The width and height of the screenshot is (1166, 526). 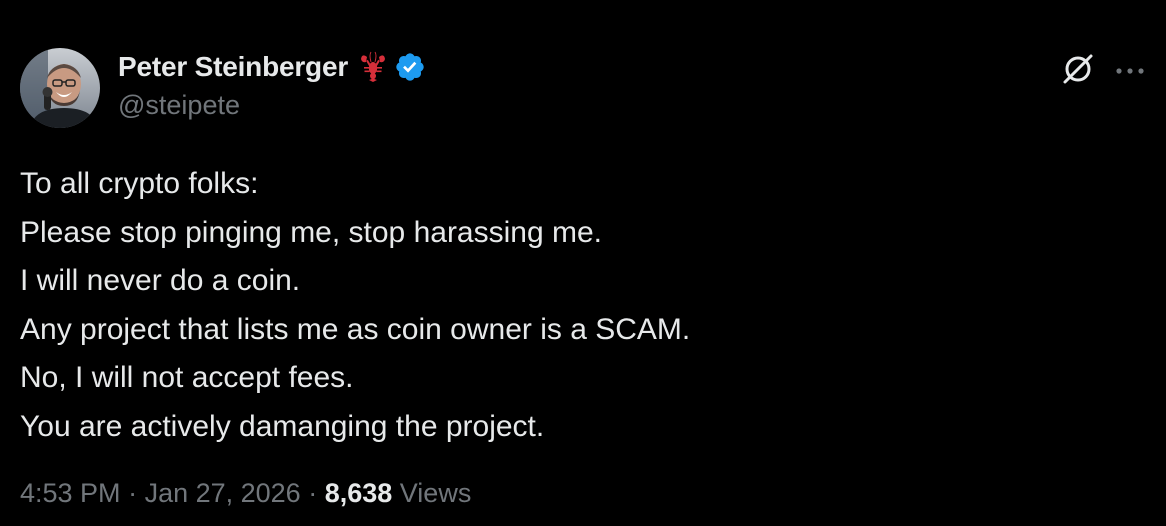 I want to click on avatar, so click(x=60, y=88).